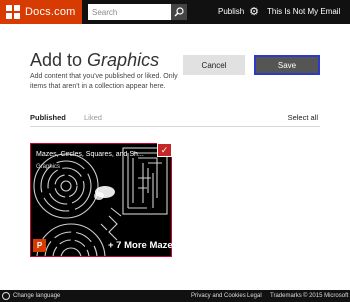 The height and width of the screenshot is (302, 350). What do you see at coordinates (50, 12) in the screenshot?
I see `brand-name: Docs.com` at bounding box center [50, 12].